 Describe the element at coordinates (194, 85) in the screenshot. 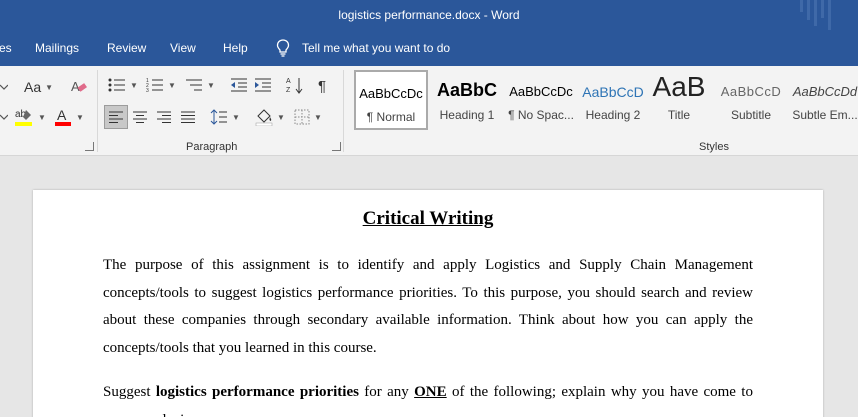

I see `multilevel-list-icon` at that location.